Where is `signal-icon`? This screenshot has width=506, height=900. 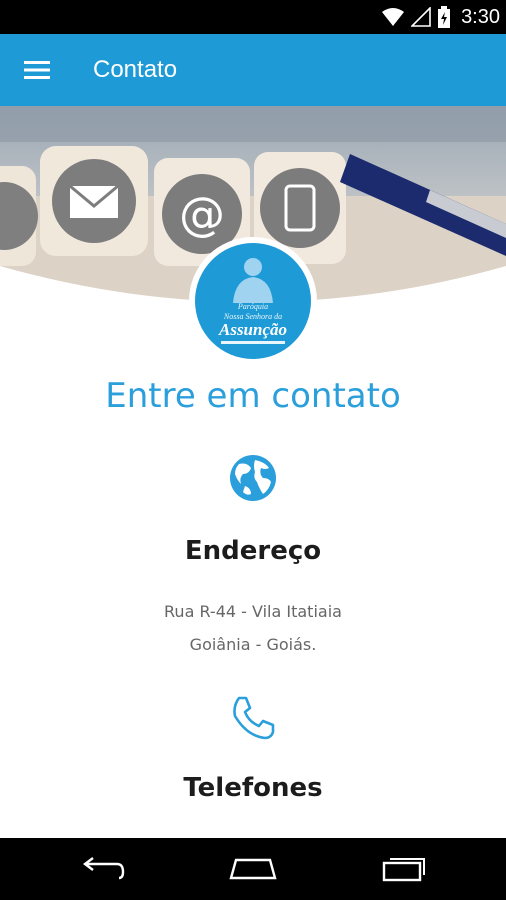
signal-icon is located at coordinates (421, 17).